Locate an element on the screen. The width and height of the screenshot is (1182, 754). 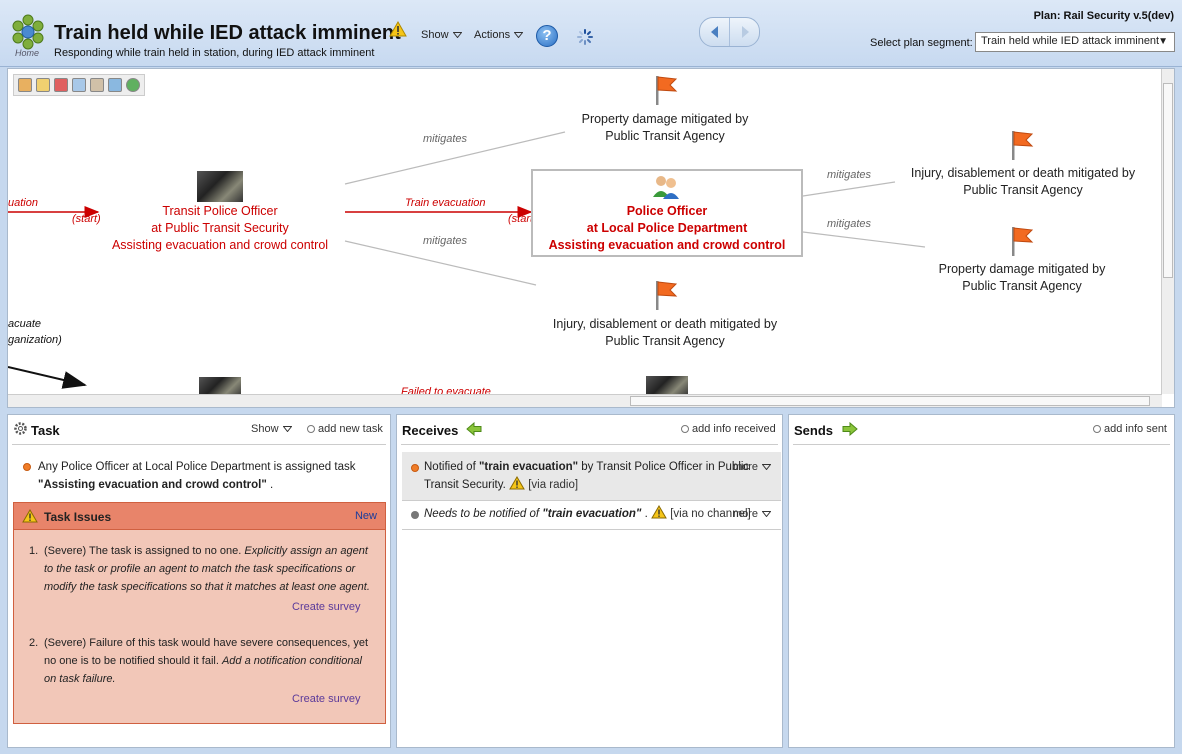
task-show-menu: Show is located at coordinates (271, 429).